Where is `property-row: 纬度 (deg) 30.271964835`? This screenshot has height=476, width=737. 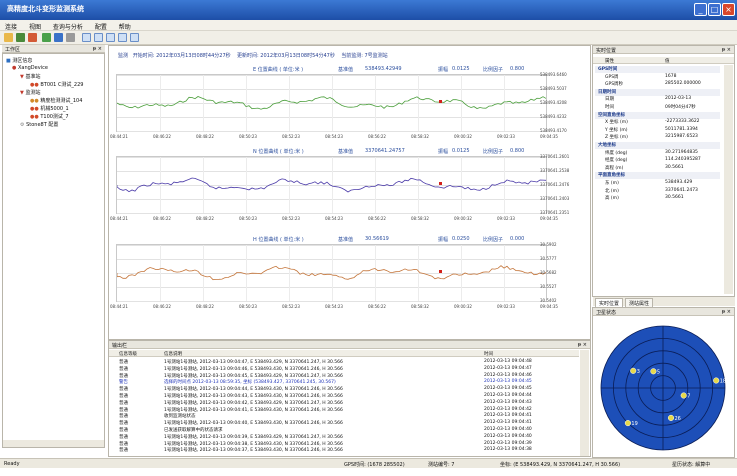 property-row: 纬度 (deg) 30.271964835 is located at coordinates (657, 153).